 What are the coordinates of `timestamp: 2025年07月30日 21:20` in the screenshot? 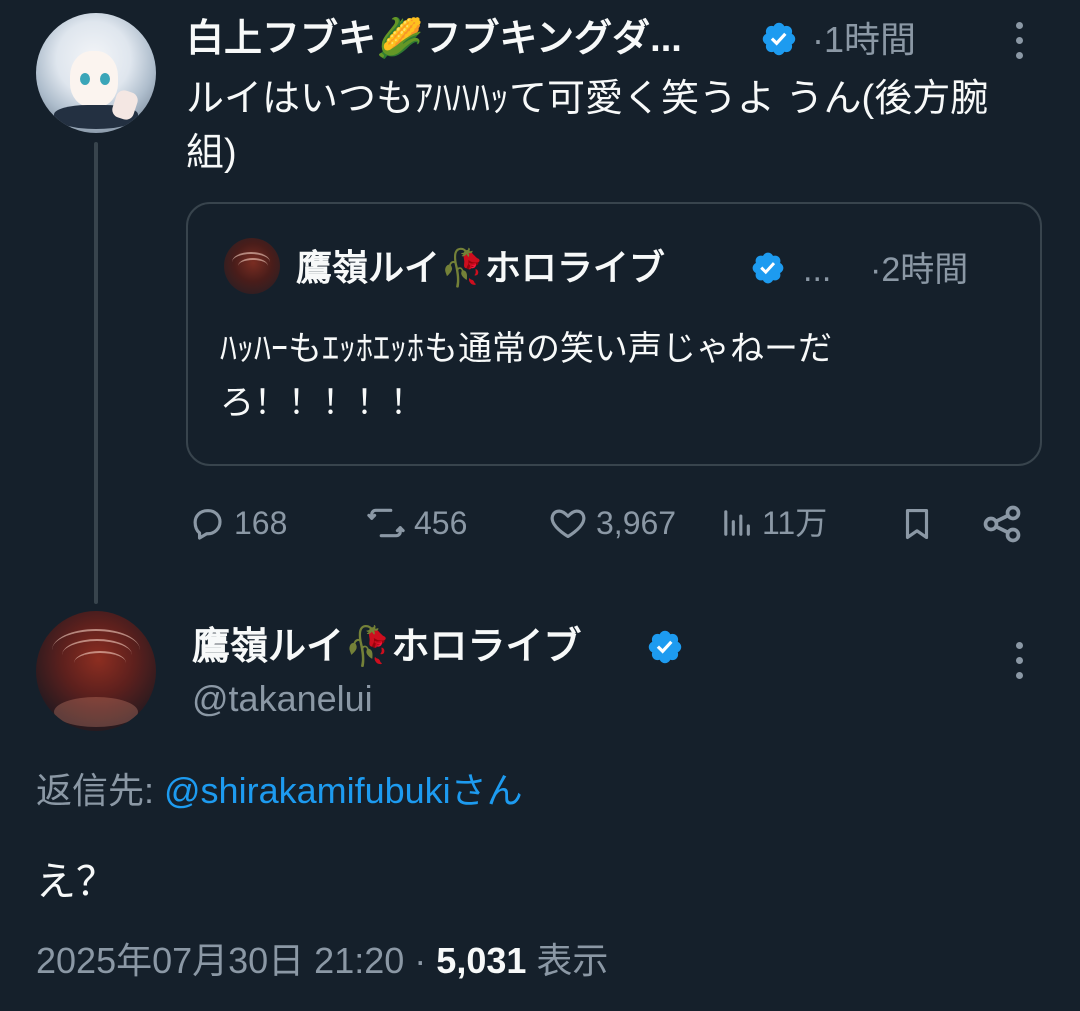 It's located at (220, 960).